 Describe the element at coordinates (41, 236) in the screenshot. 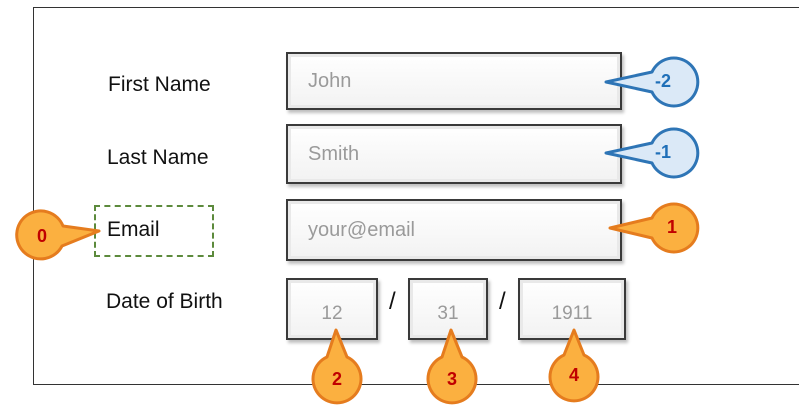

I see `callout-0-label: 0` at that location.